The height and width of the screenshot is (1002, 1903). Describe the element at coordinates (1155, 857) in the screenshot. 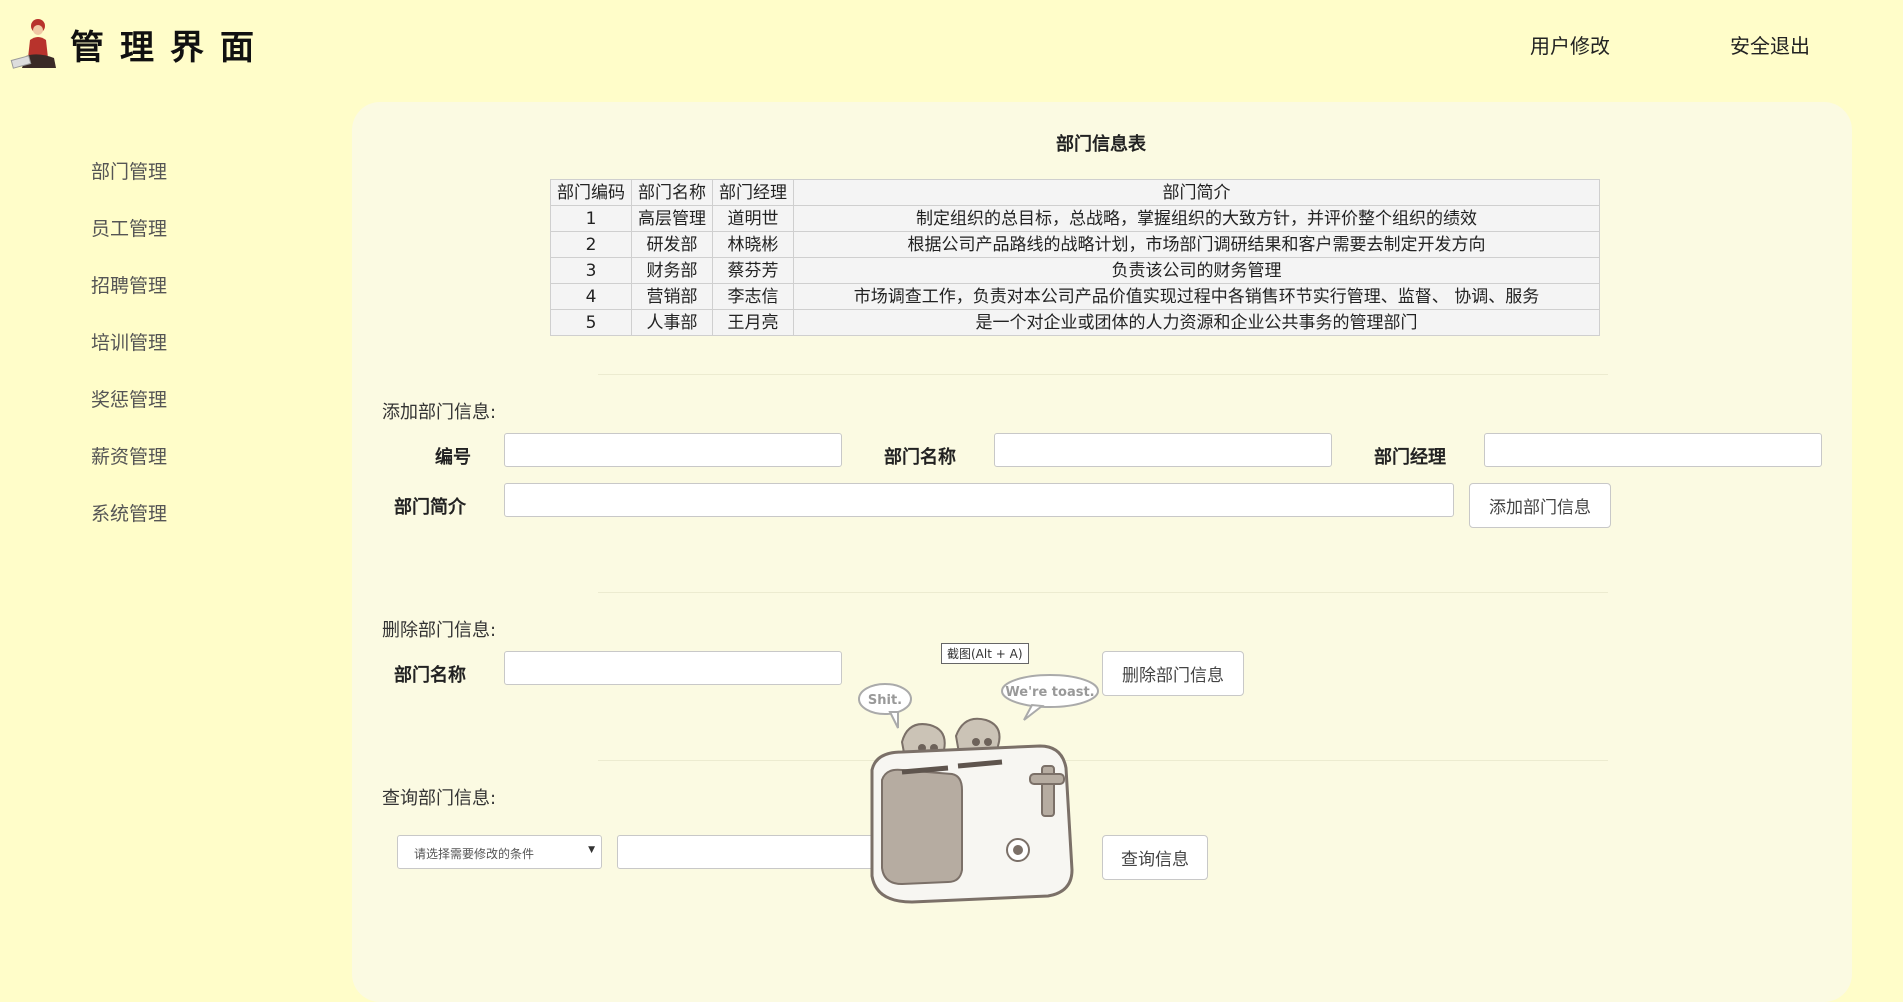

I see `query-button: 查询信息` at that location.